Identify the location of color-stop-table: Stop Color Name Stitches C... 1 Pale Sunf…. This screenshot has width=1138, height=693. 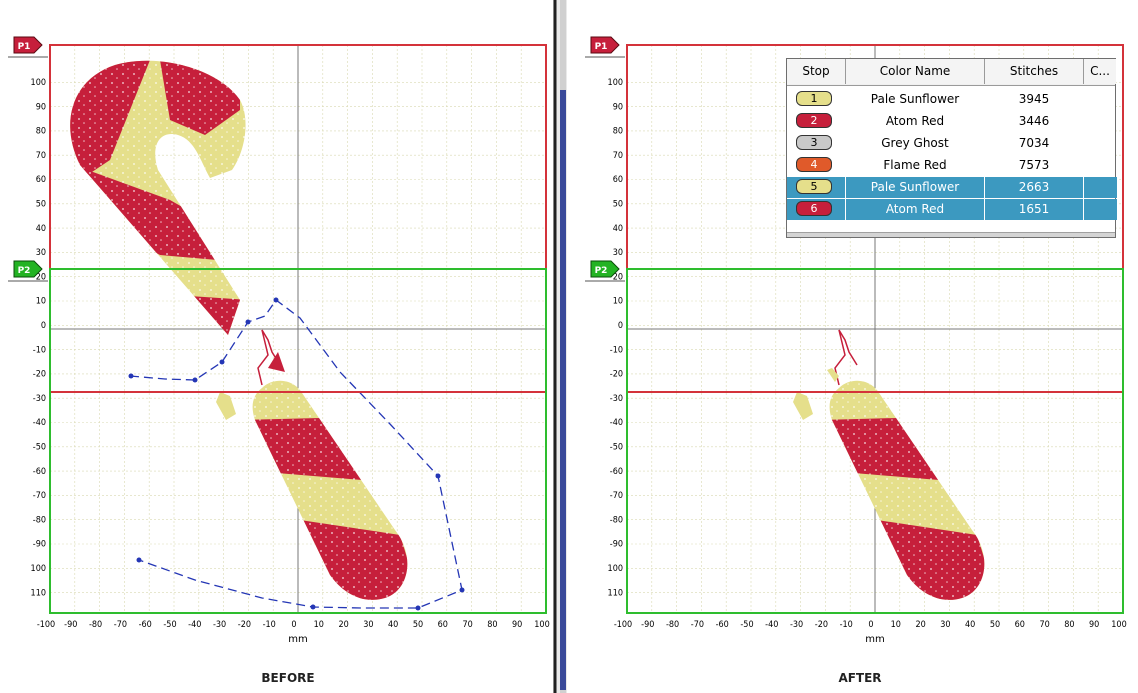
(951, 148).